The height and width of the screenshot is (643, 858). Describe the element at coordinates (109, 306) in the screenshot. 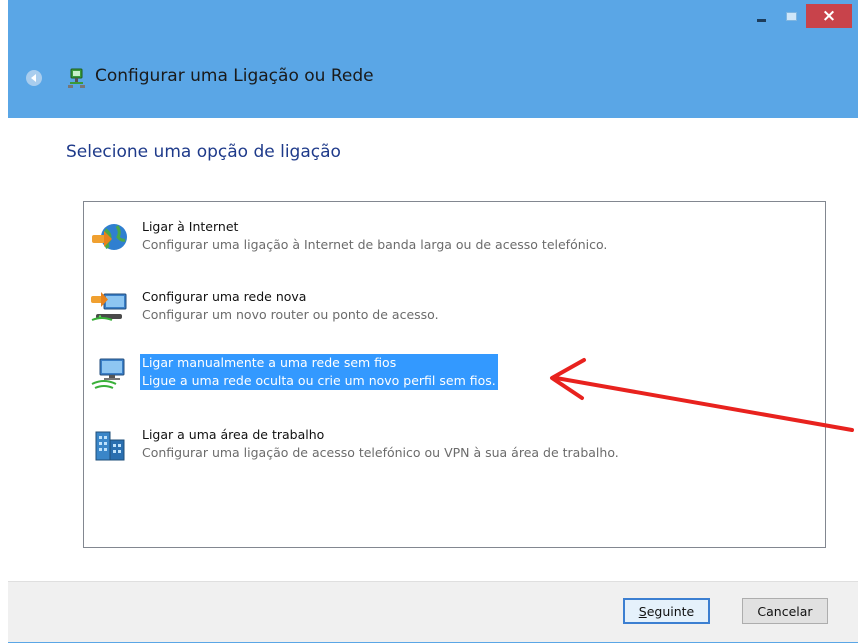

I see `new-network-router-icon` at that location.